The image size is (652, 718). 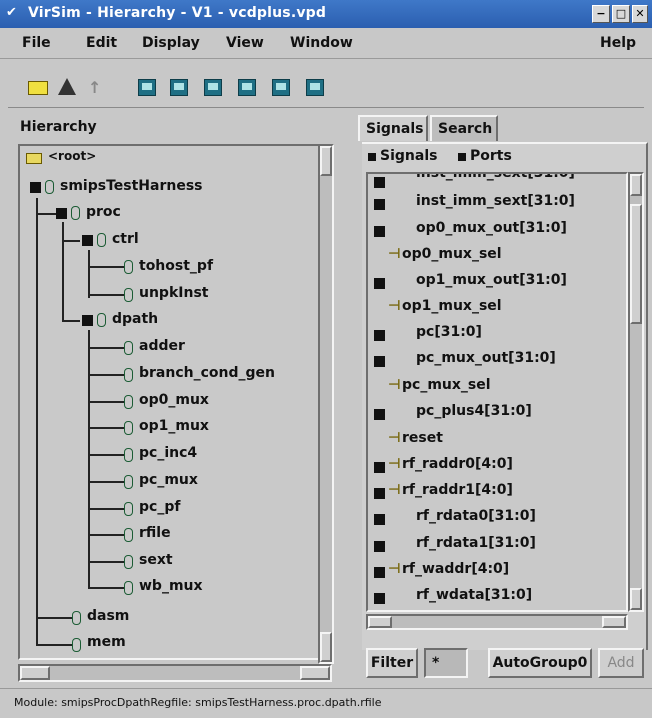 I want to click on tree-node-smipsTestHarness: smipsTestHarness, so click(x=131, y=186).